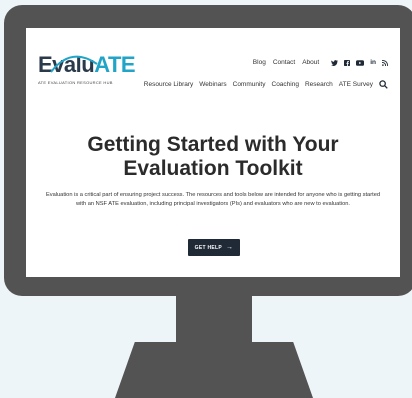  Describe the element at coordinates (259, 62) in the screenshot. I see `nav-link-blog: Blog` at that location.